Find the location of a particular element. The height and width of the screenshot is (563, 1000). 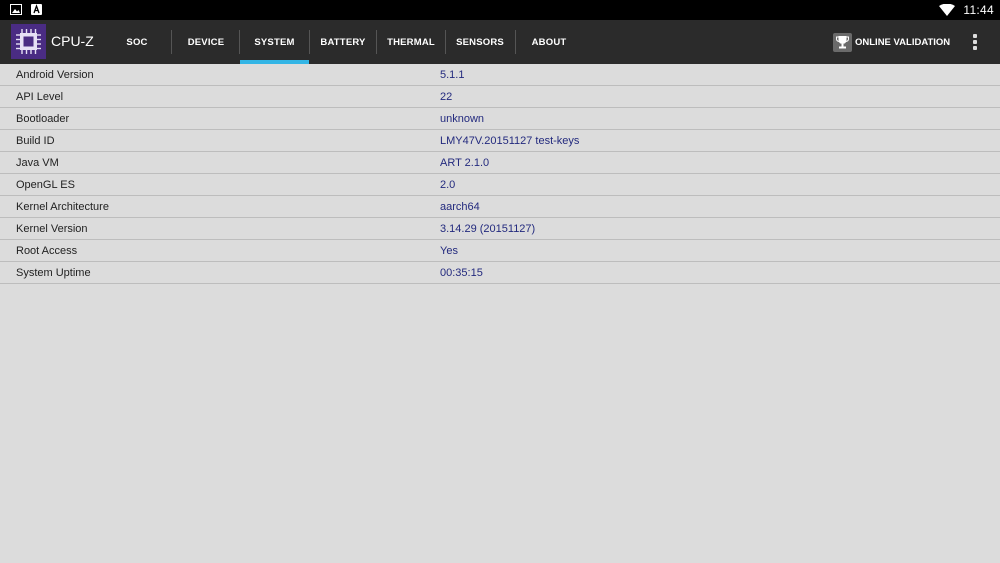

list-item: Bootloader unknown is located at coordinates (500, 119).